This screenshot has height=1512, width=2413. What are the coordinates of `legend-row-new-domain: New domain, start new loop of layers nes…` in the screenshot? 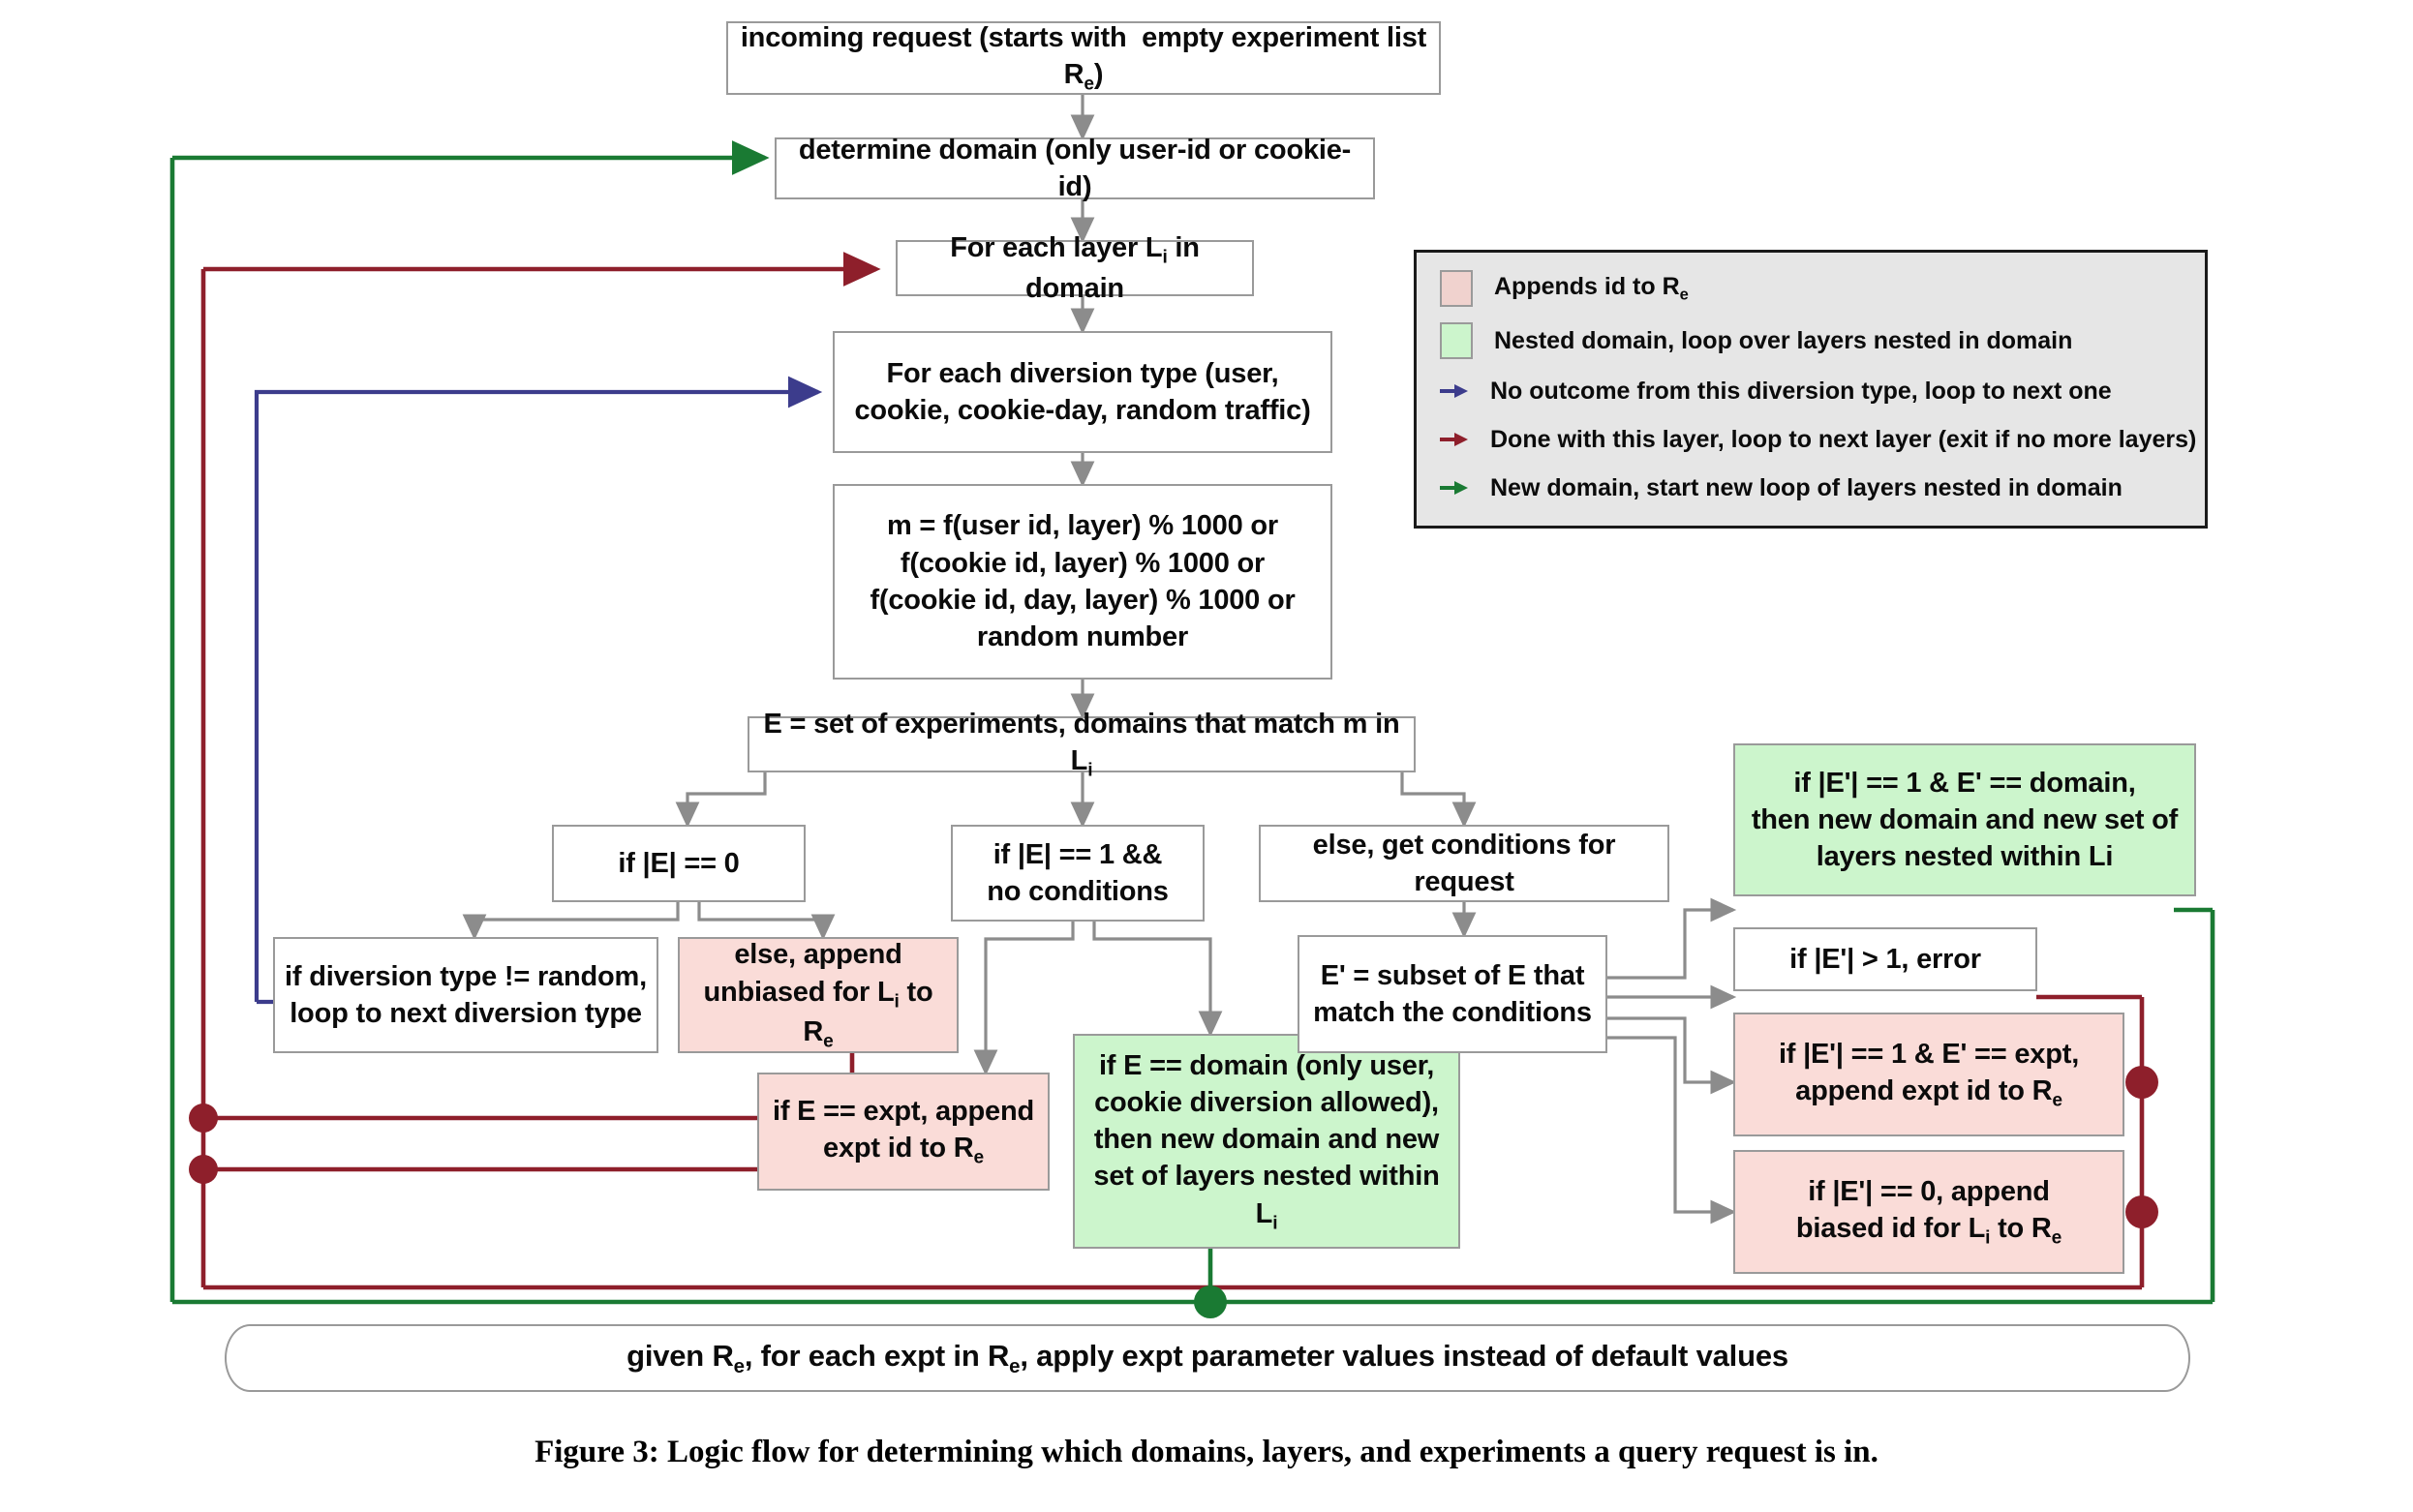 It's located at (1812, 487).